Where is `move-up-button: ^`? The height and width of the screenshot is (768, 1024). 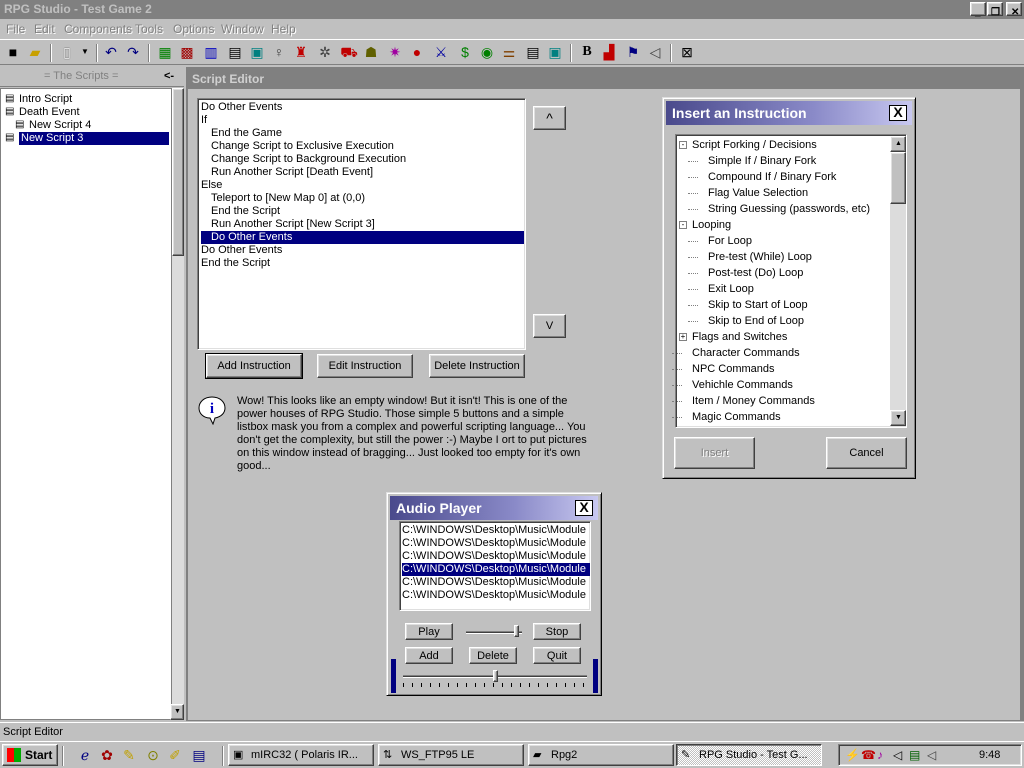 move-up-button: ^ is located at coordinates (549, 118).